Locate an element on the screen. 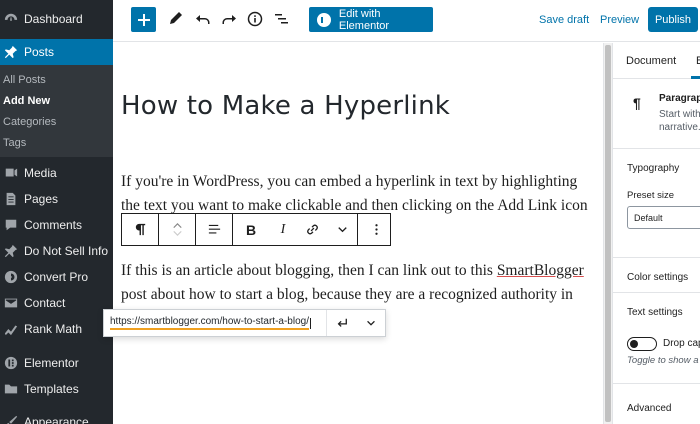  sidebar-item-label: Dashboard is located at coordinates (53, 19).